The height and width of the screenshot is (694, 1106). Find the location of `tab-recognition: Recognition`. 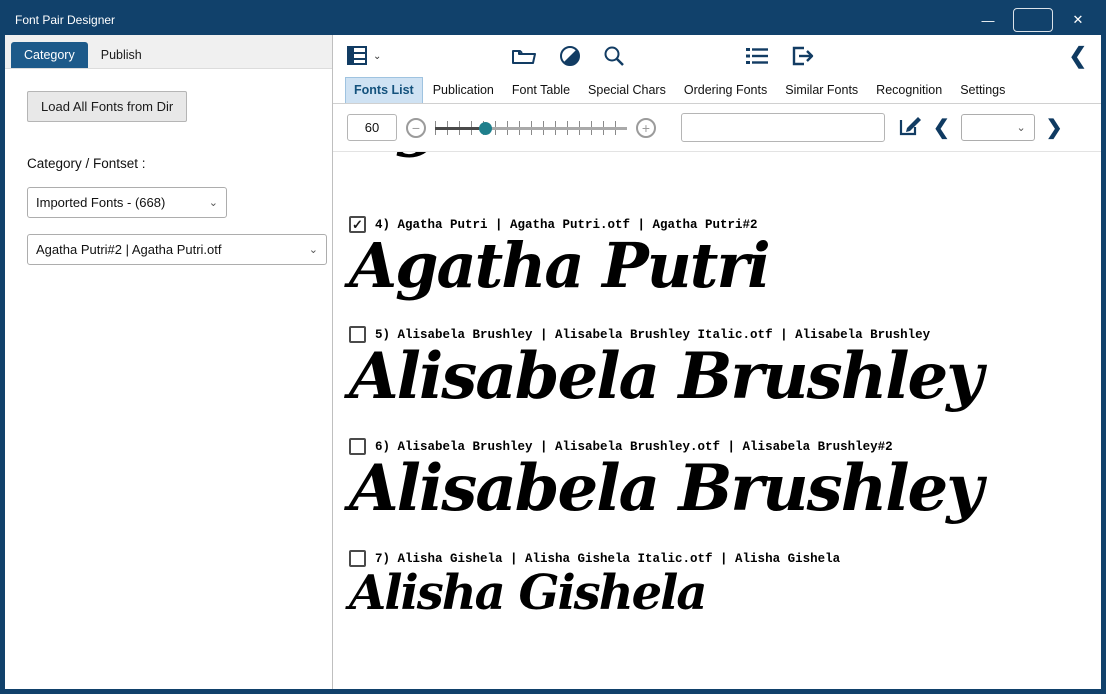

tab-recognition: Recognition is located at coordinates (909, 90).